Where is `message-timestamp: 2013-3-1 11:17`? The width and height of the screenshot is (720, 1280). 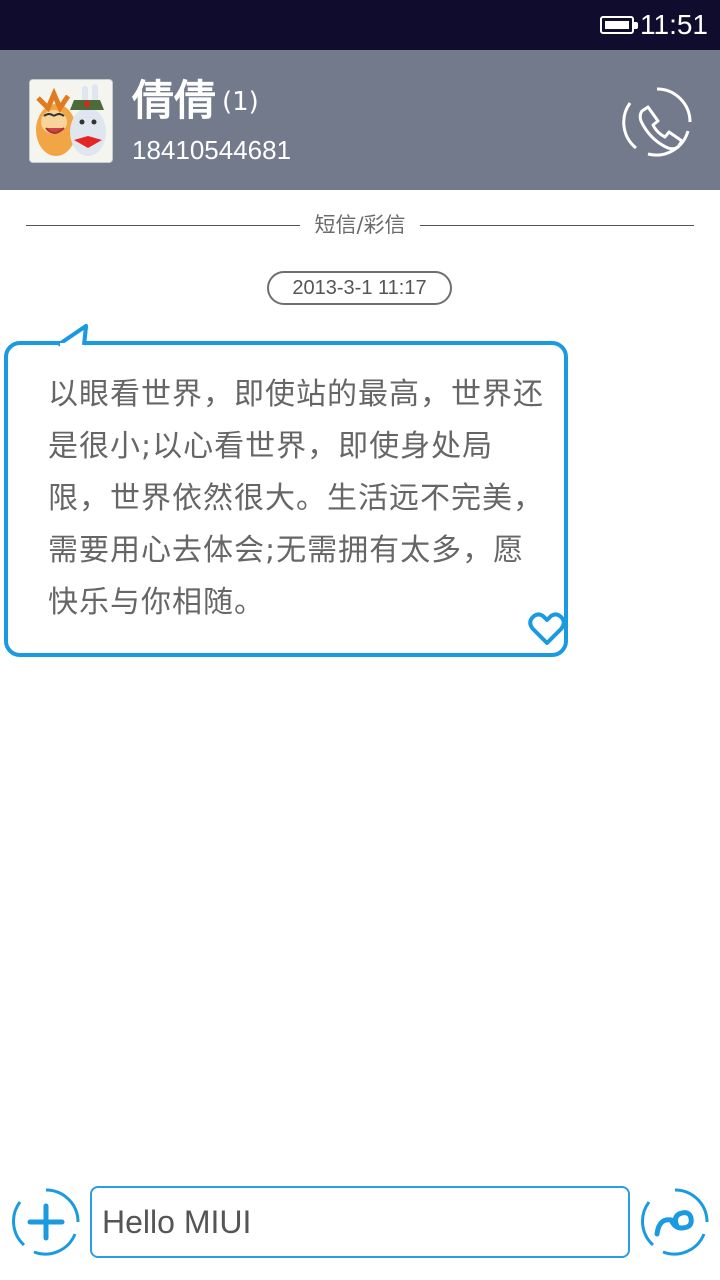 message-timestamp: 2013-3-1 11:17 is located at coordinates (359, 288).